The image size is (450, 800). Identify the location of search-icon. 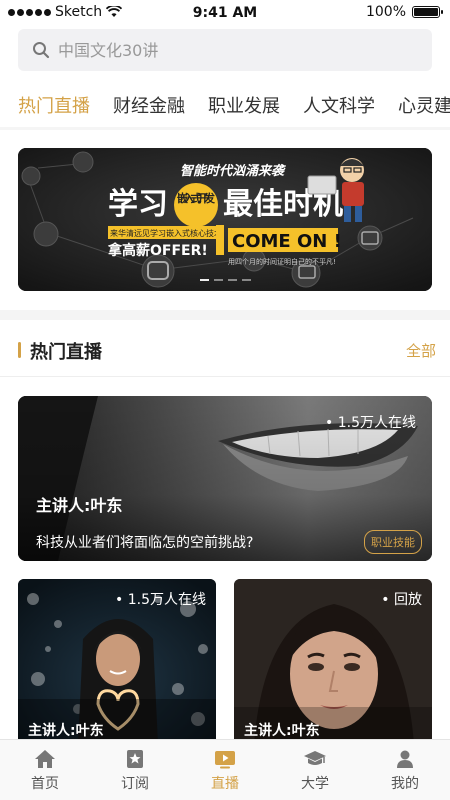
(41, 50).